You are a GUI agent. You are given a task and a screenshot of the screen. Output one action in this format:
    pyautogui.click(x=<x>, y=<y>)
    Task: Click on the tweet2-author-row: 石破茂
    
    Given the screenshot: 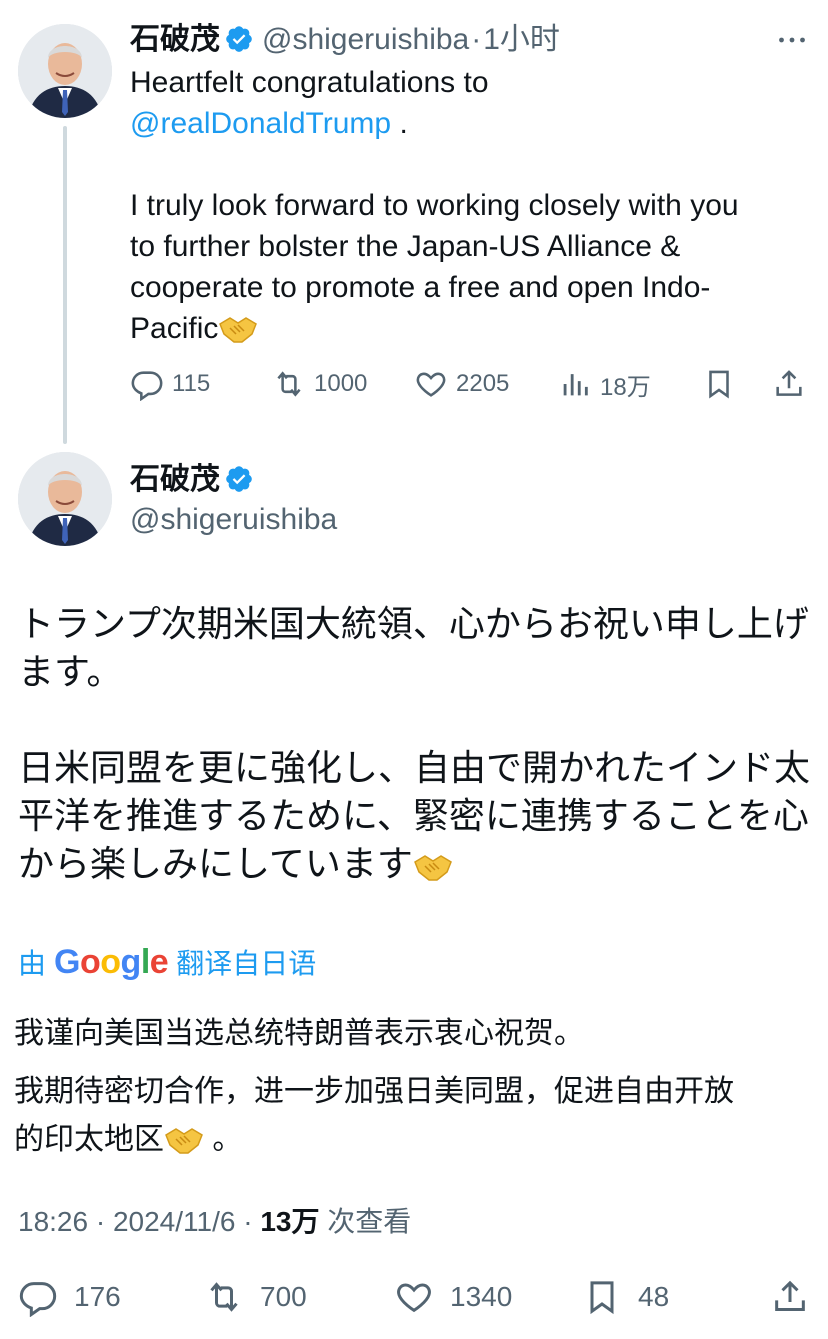 What is the action you would take?
    pyautogui.click(x=192, y=480)
    